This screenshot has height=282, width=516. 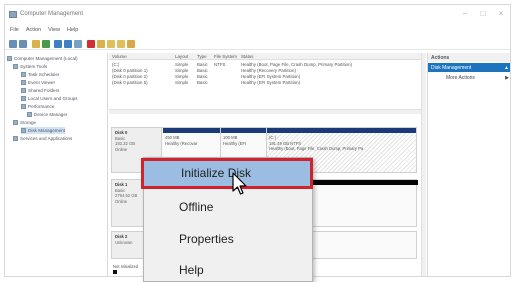 I want to click on column-type: Type, so click(x=202, y=56).